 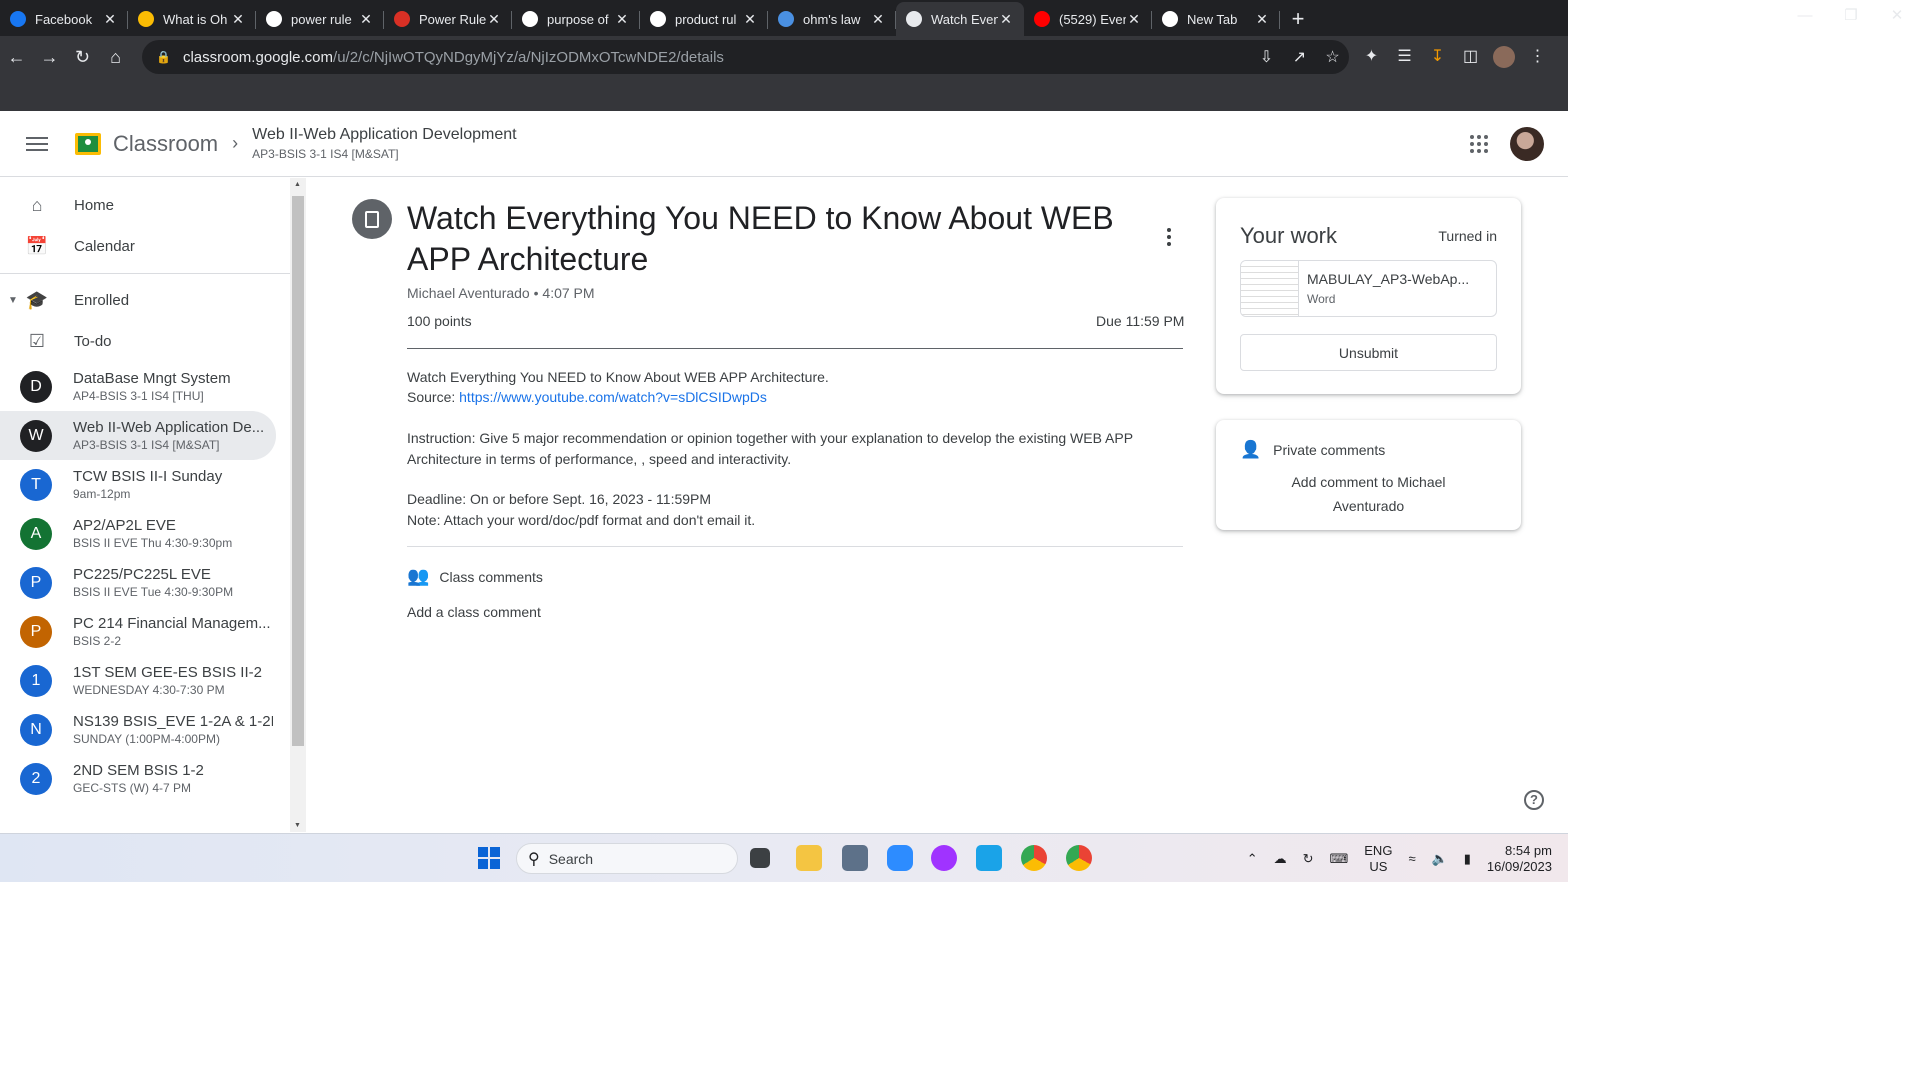 I want to click on calculator-icon, so click(x=855, y=858).